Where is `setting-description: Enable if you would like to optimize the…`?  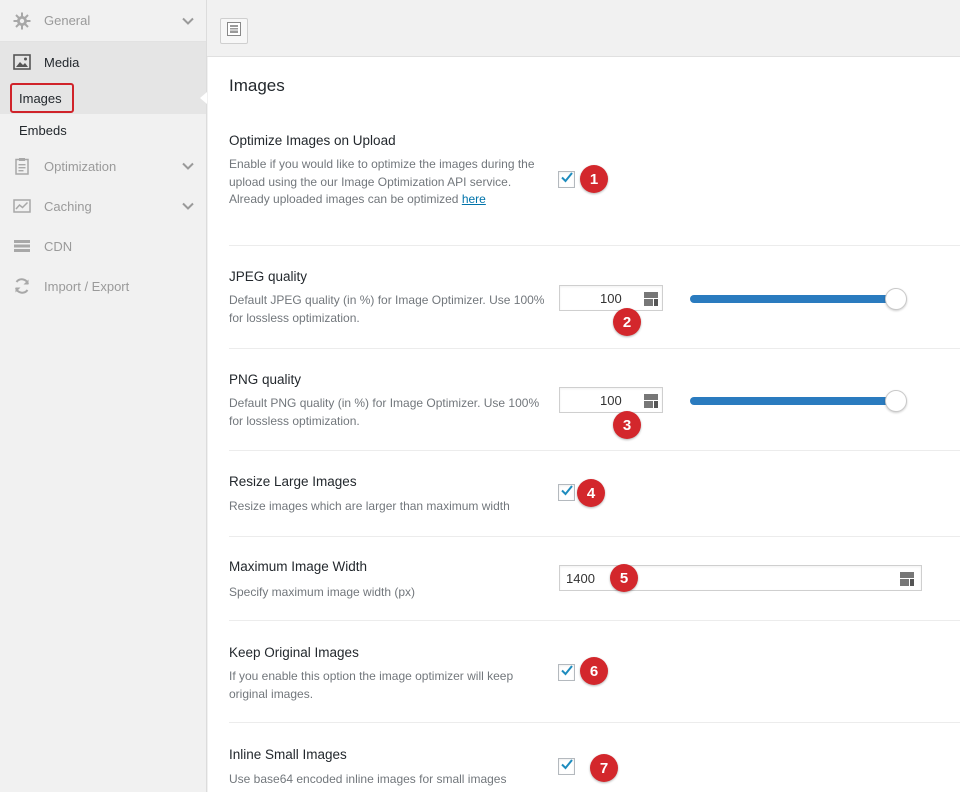
setting-description: Enable if you would like to optimize the… is located at coordinates (389, 182).